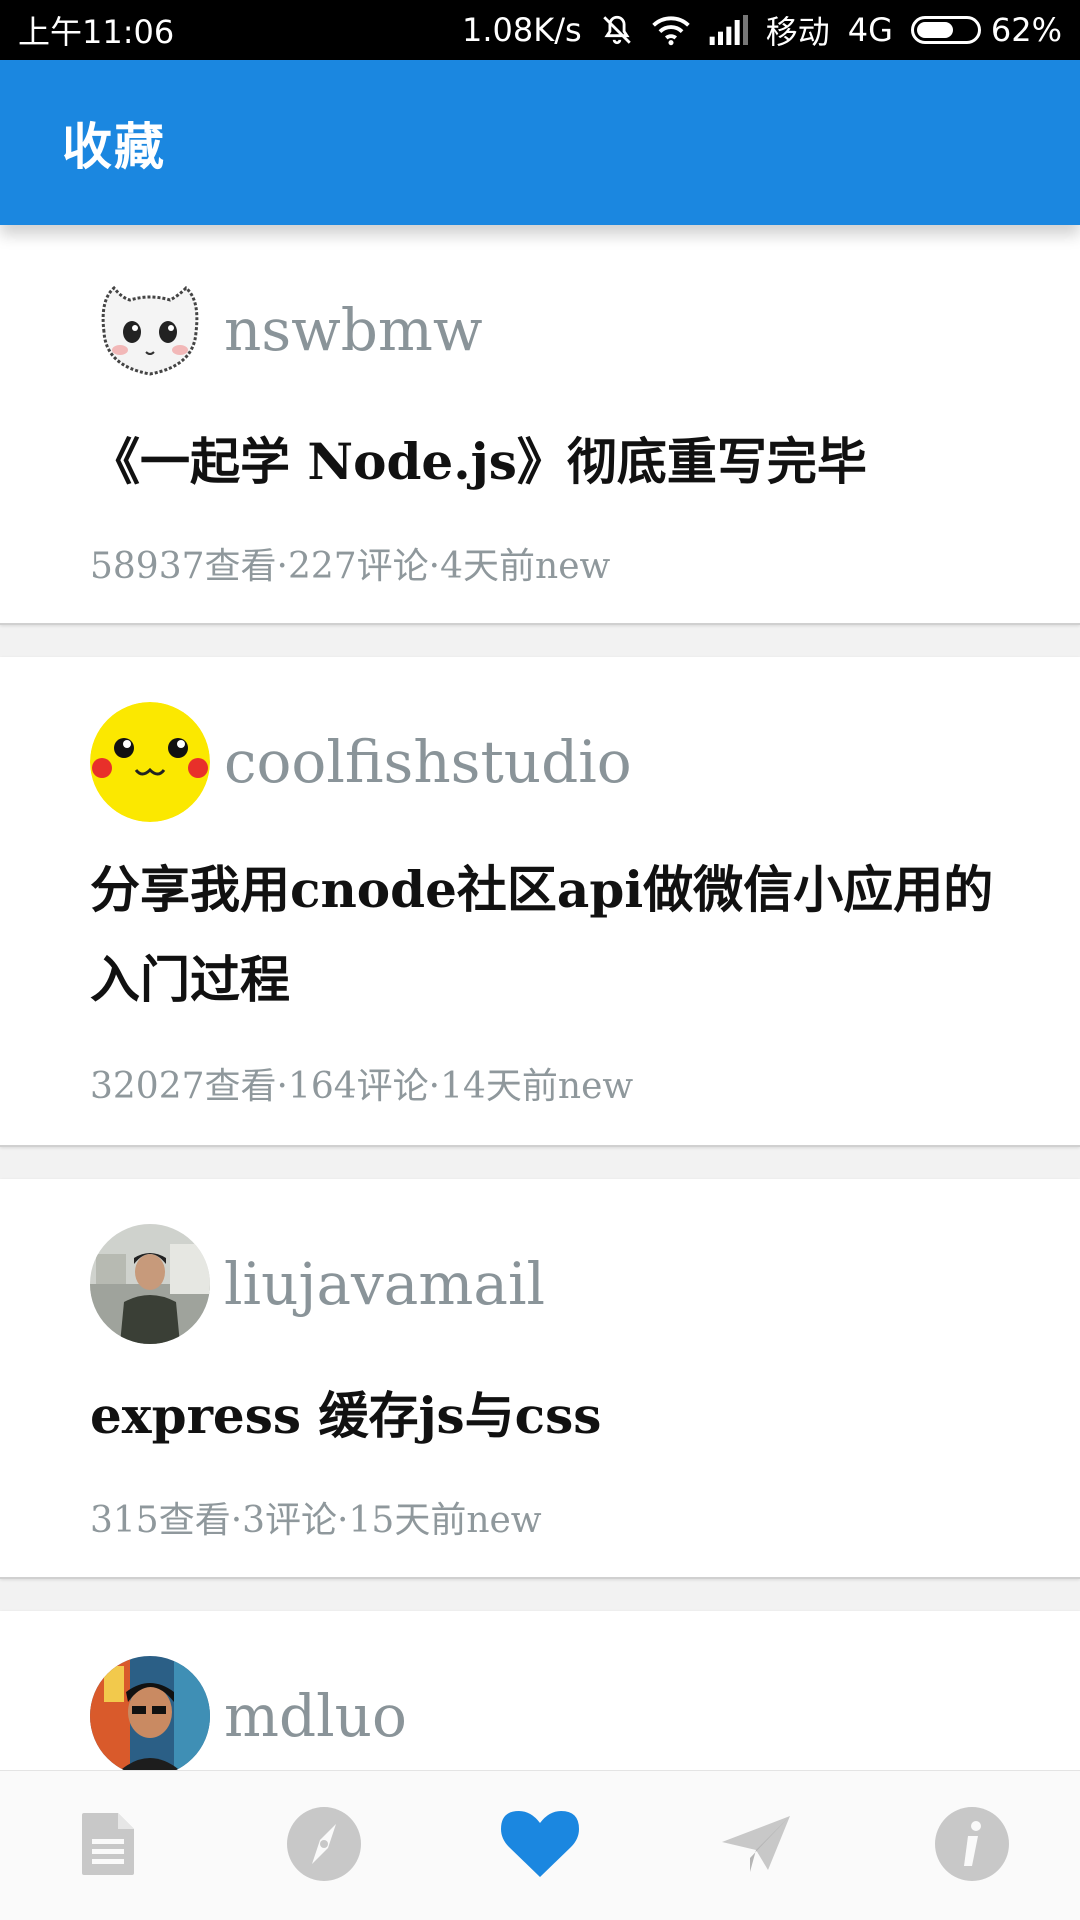  I want to click on network-speed: 1.08K/s, so click(522, 30).